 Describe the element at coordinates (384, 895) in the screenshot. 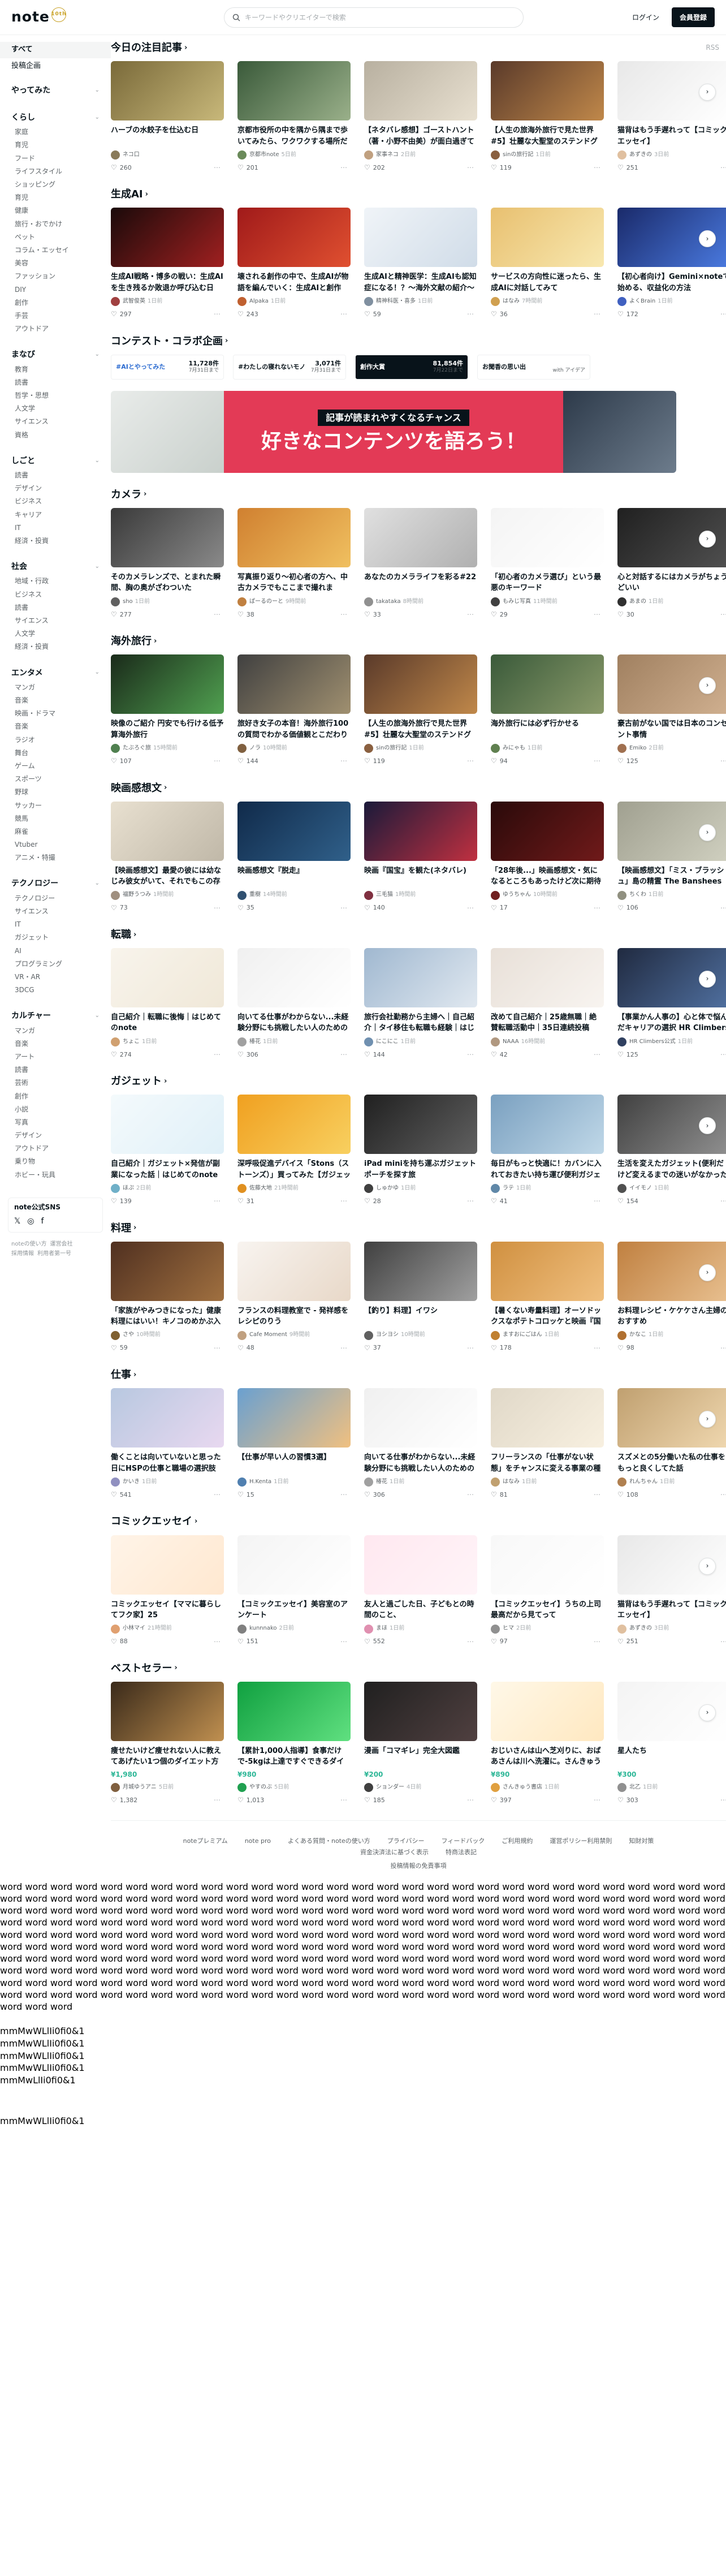

I see `author-name: 三毛猫` at that location.